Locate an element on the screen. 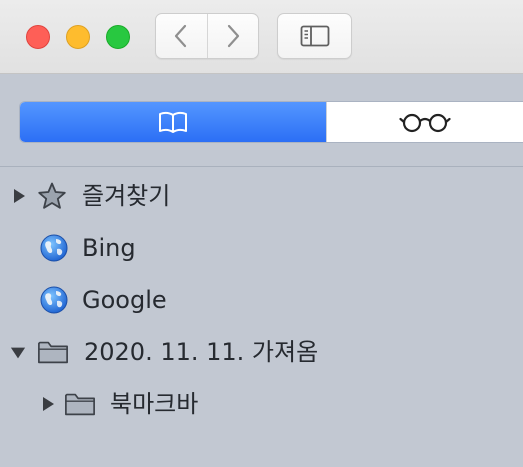 The width and height of the screenshot is (523, 467). section-divider is located at coordinates (261, 166).